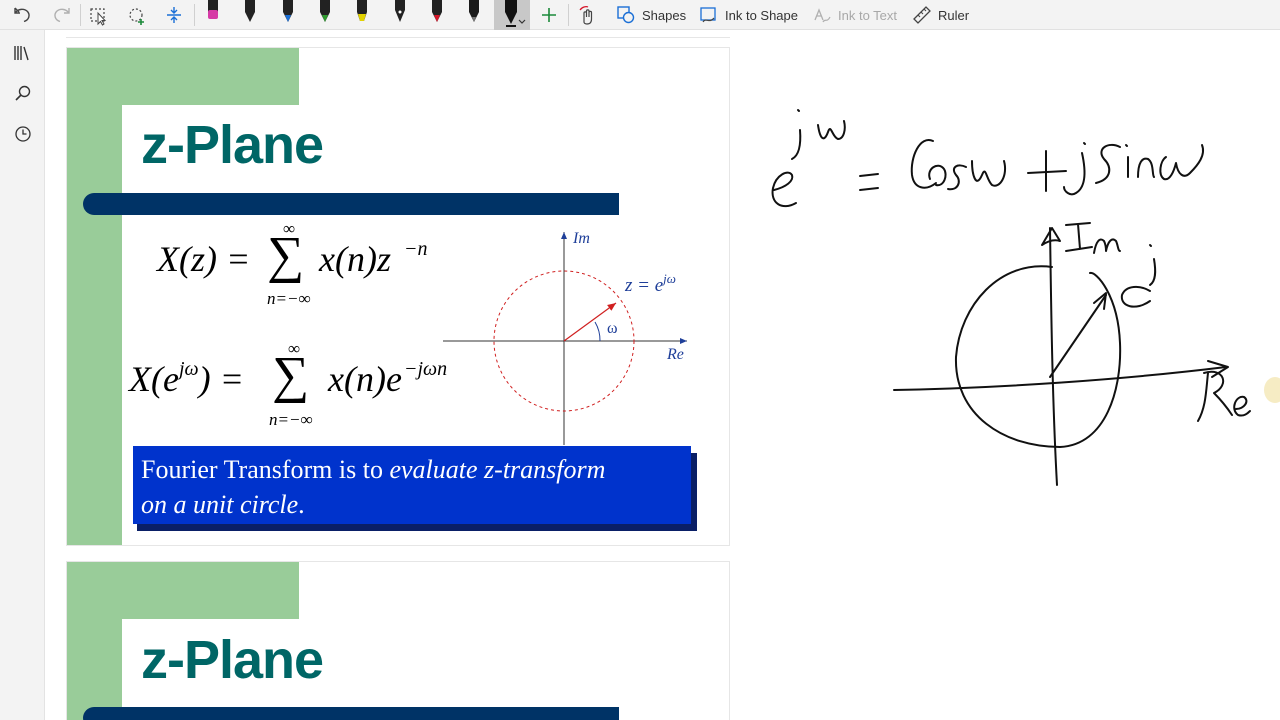 The image size is (1280, 720). Describe the element at coordinates (174, 15) in the screenshot. I see `insert-space-icon` at that location.